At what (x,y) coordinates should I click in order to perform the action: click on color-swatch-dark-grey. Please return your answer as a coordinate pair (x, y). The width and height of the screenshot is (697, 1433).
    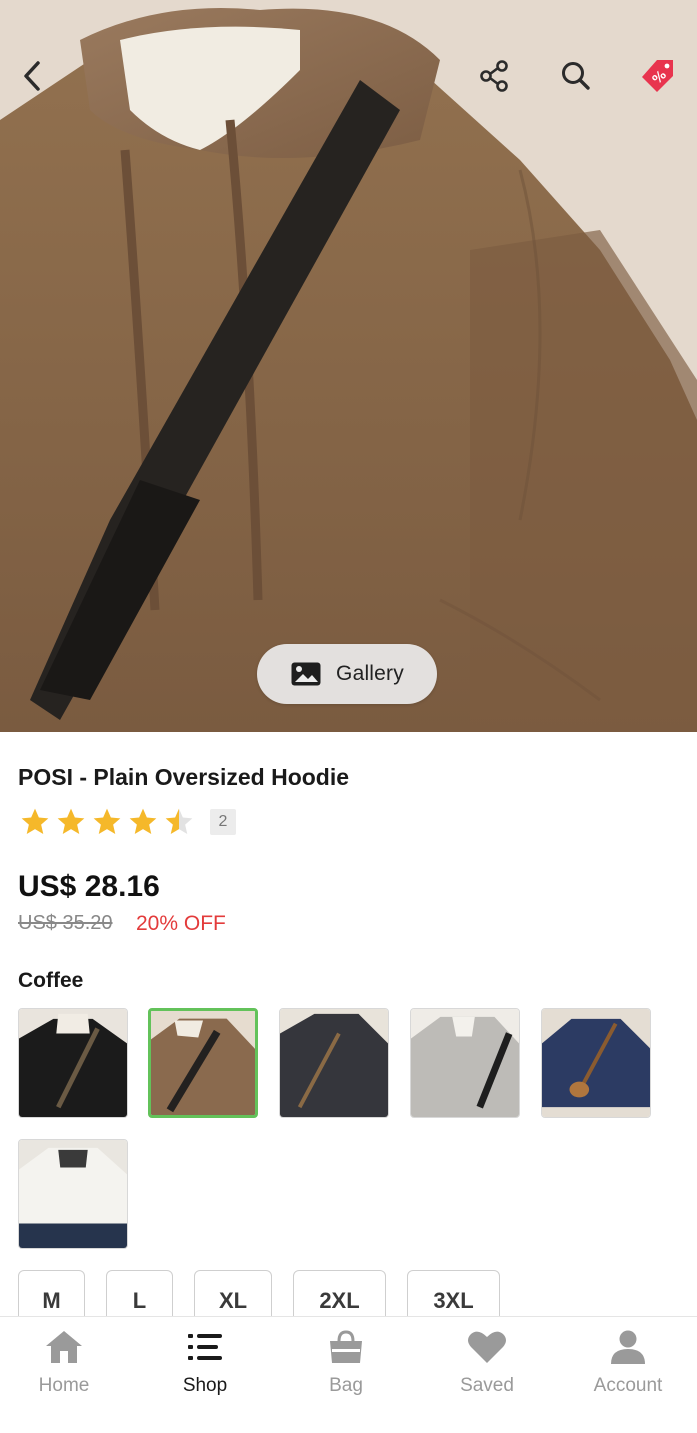
    Looking at the image, I should click on (334, 1063).